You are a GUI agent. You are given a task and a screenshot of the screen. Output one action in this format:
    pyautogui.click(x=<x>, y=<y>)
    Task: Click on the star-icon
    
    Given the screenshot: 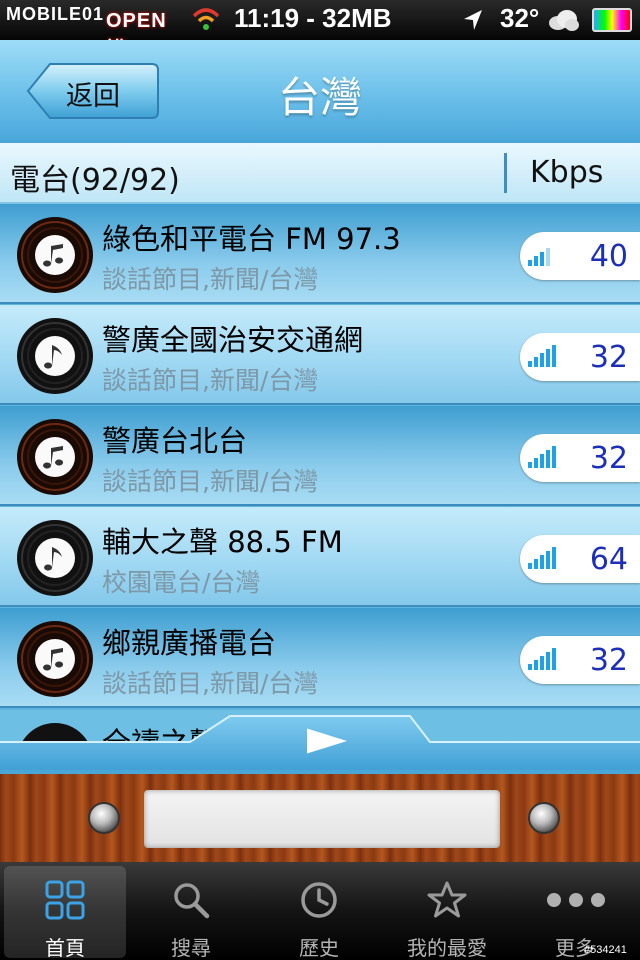 What is the action you would take?
    pyautogui.click(x=447, y=899)
    